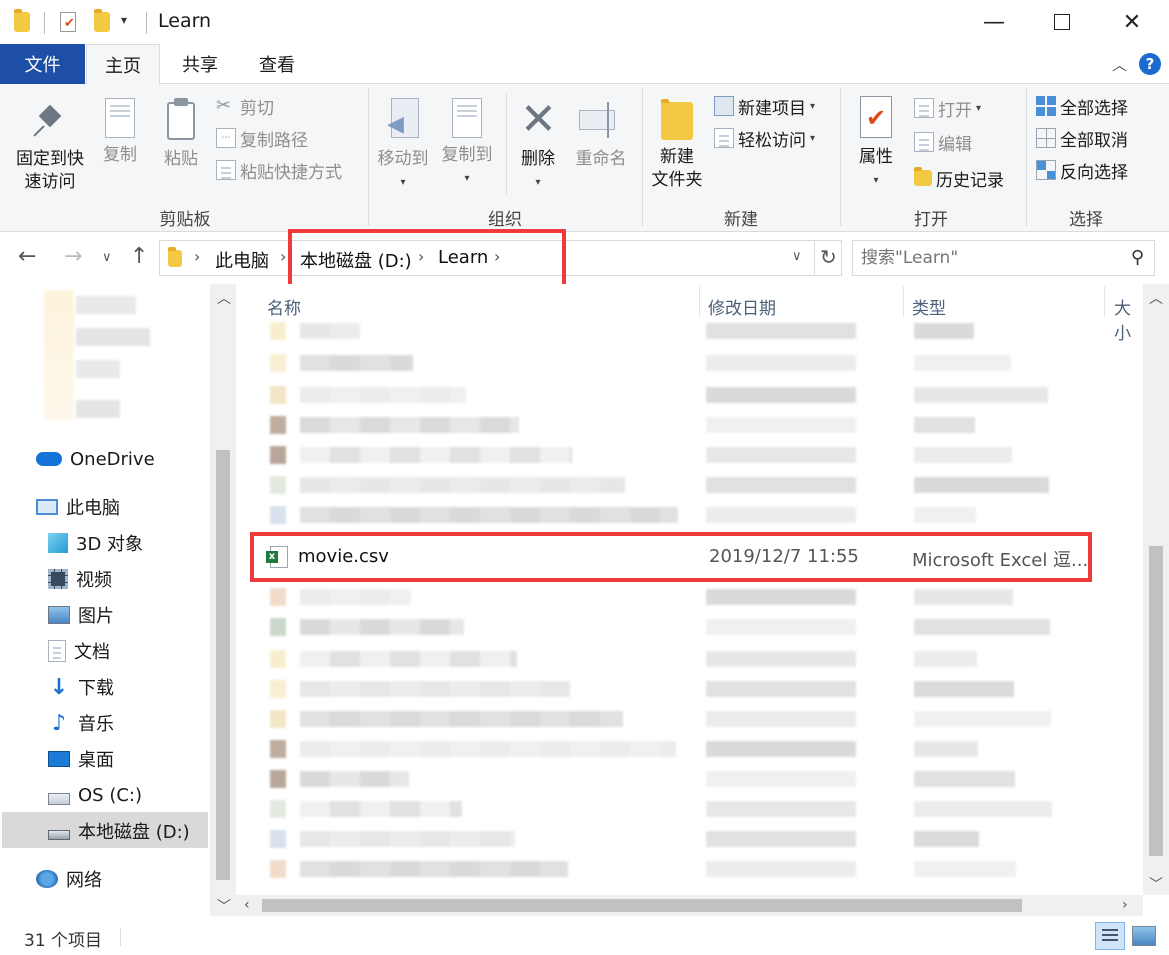  Describe the element at coordinates (764, 106) in the screenshot. I see `new-item-button: 新建项目 ▾` at that location.